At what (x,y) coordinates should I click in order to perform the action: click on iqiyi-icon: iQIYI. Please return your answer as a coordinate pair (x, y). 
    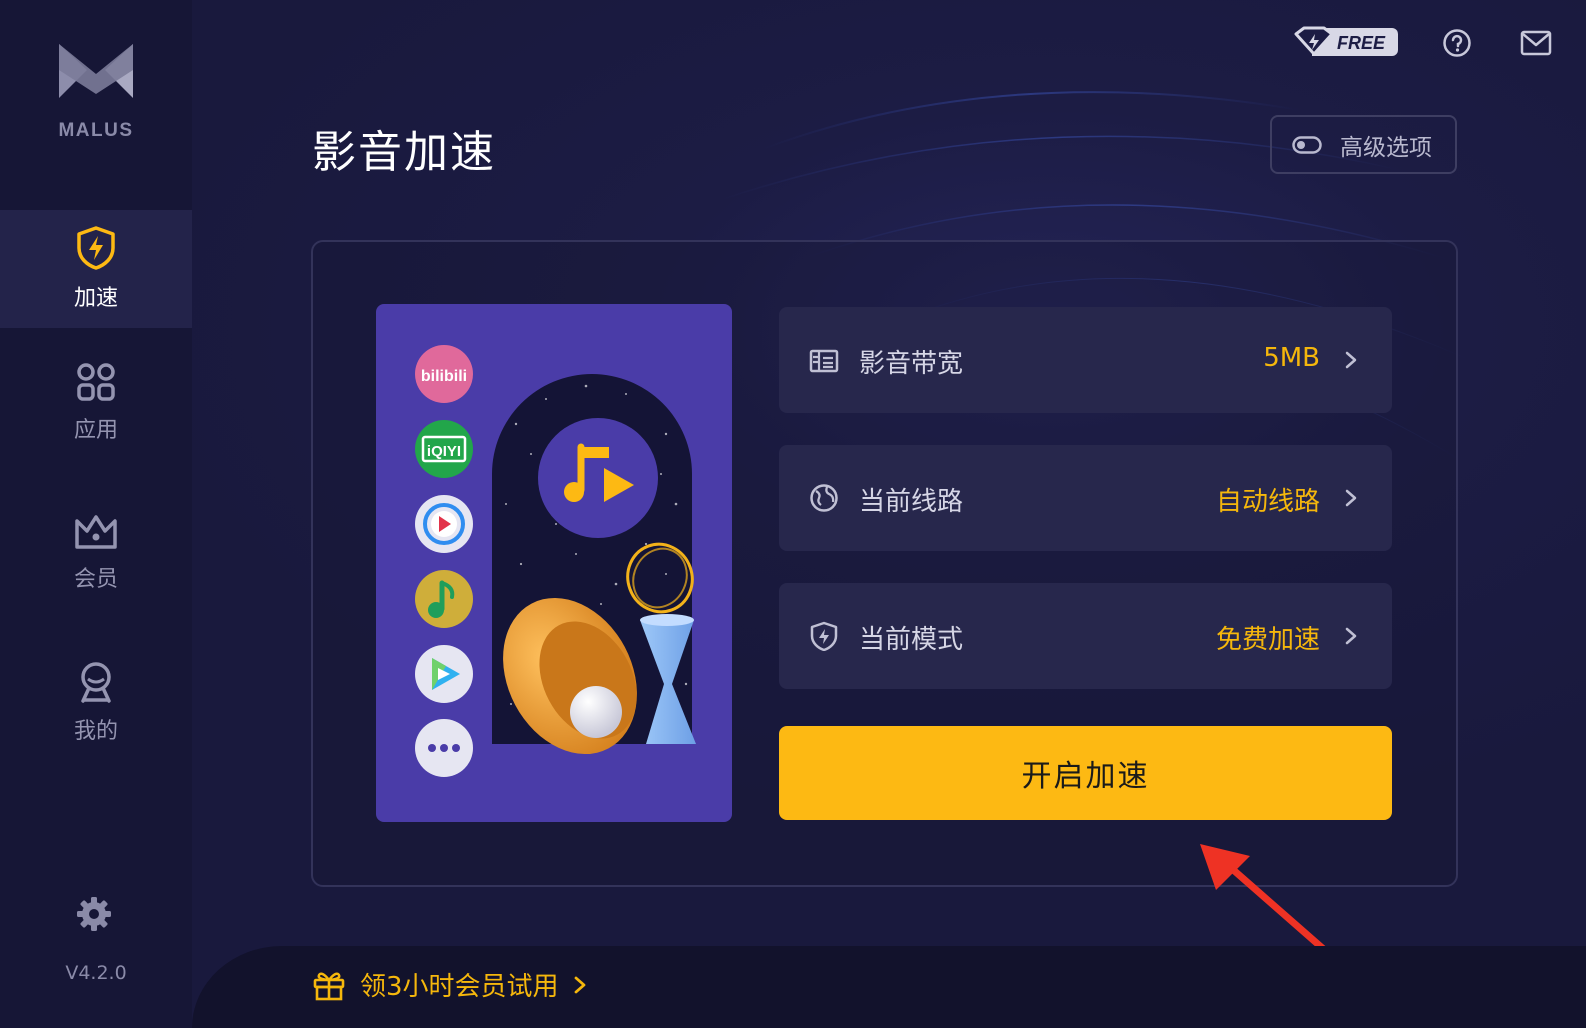
    Looking at the image, I should click on (444, 449).